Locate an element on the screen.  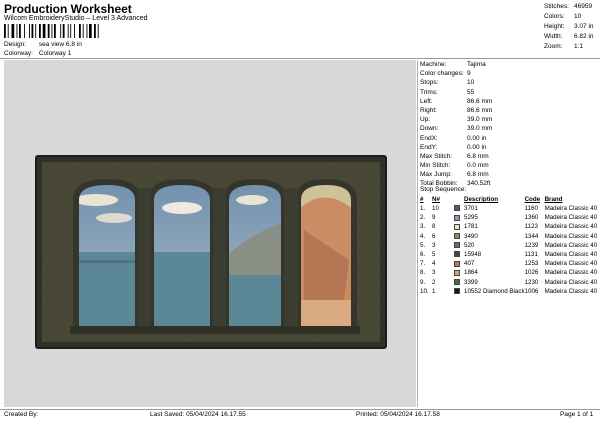
stop-sequence-row: 8. 3 1864 1026 Madeira Classic 40 is located at coordinates (509, 272).